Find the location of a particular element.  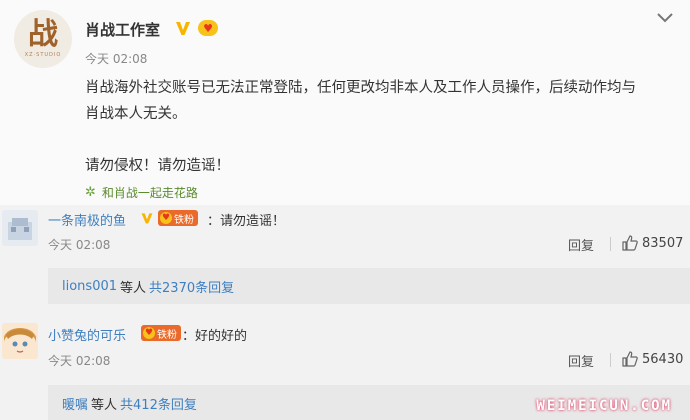

comment-text: ：好的好的 is located at coordinates (215, 336).